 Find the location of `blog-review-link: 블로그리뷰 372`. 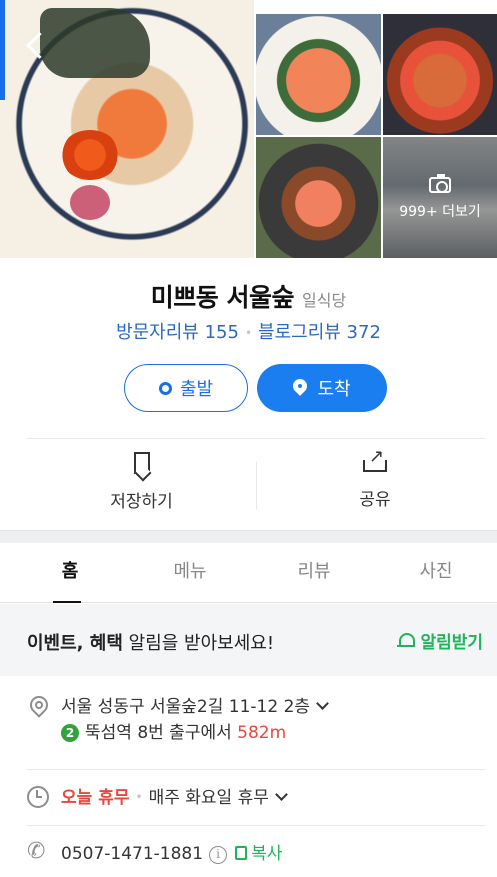

blog-review-link: 블로그리뷰 372 is located at coordinates (319, 332).